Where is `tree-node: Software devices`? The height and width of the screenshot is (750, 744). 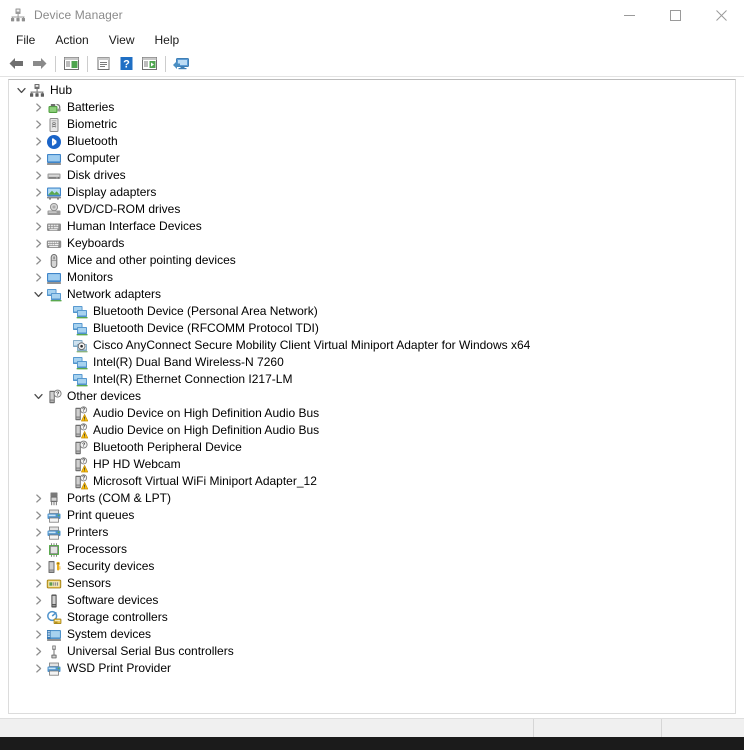 tree-node: Software devices is located at coordinates (372, 600).